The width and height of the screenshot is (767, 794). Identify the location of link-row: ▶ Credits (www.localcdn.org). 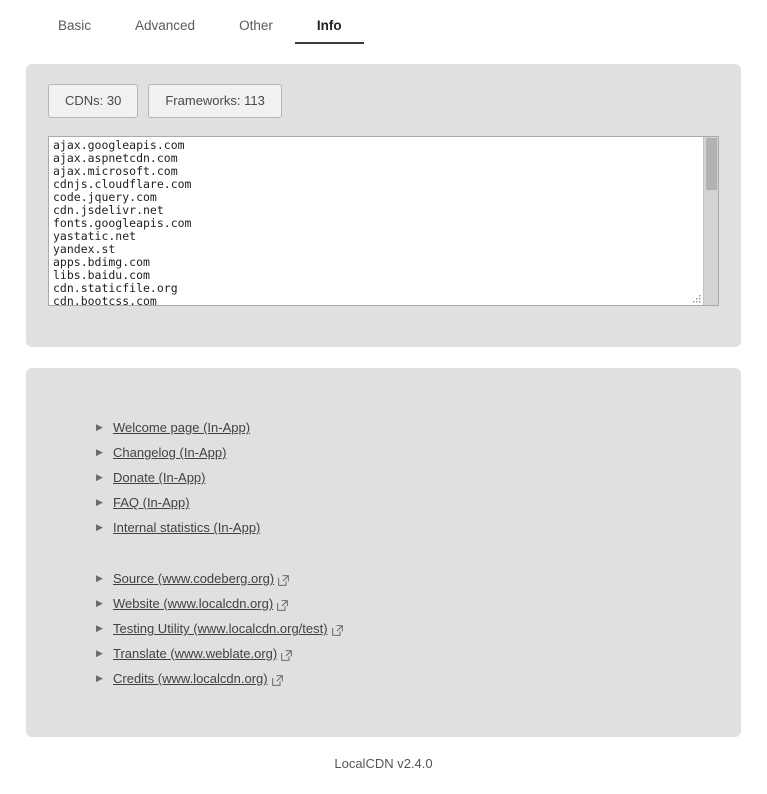
(383, 678).